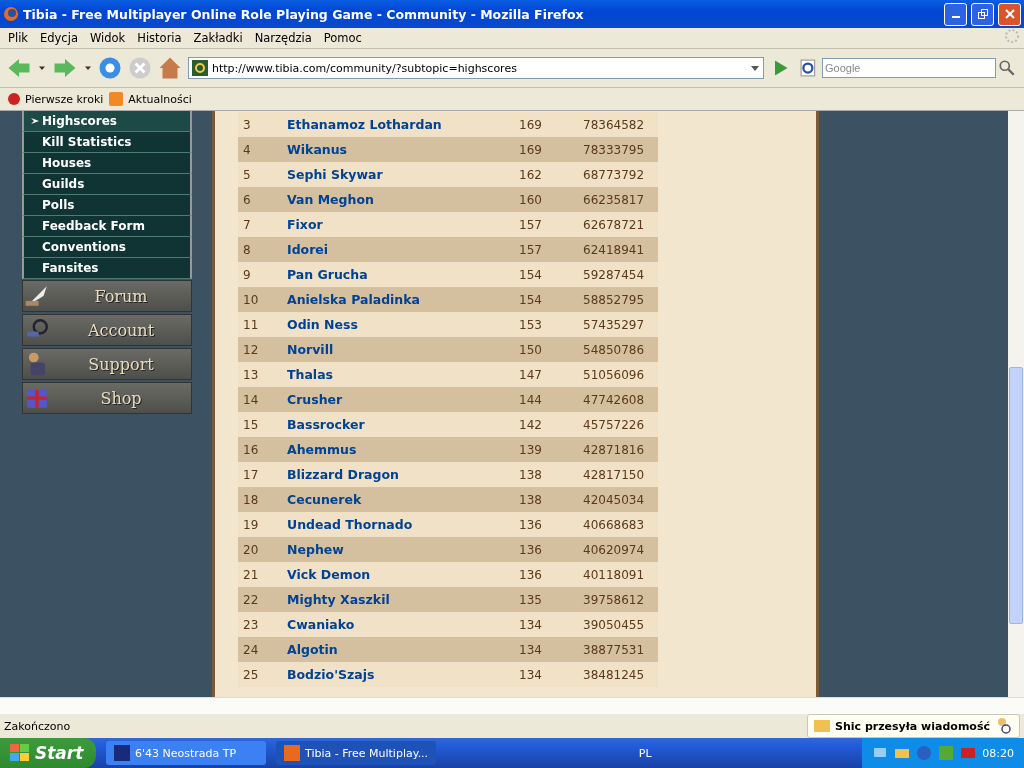 Image resolution: width=1024 pixels, height=768 pixels. I want to click on language-indicator: PL, so click(645, 753).